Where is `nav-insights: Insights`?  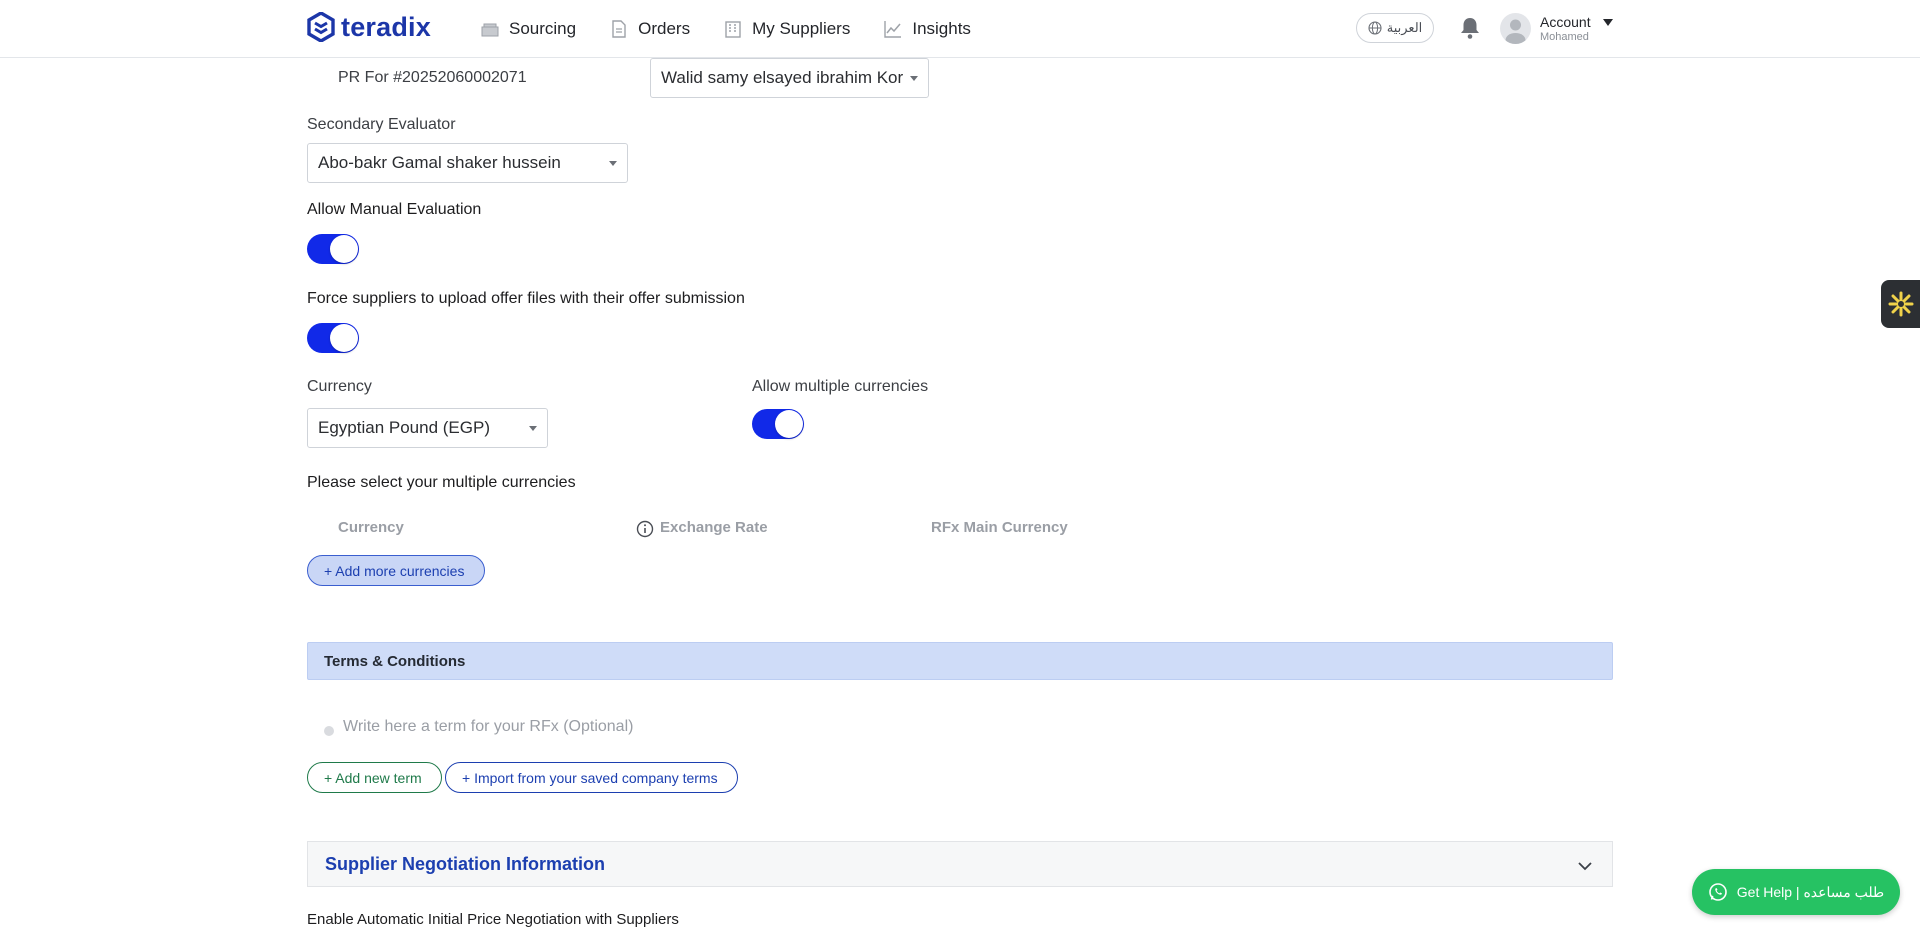
nav-insights: Insights is located at coordinates (927, 29).